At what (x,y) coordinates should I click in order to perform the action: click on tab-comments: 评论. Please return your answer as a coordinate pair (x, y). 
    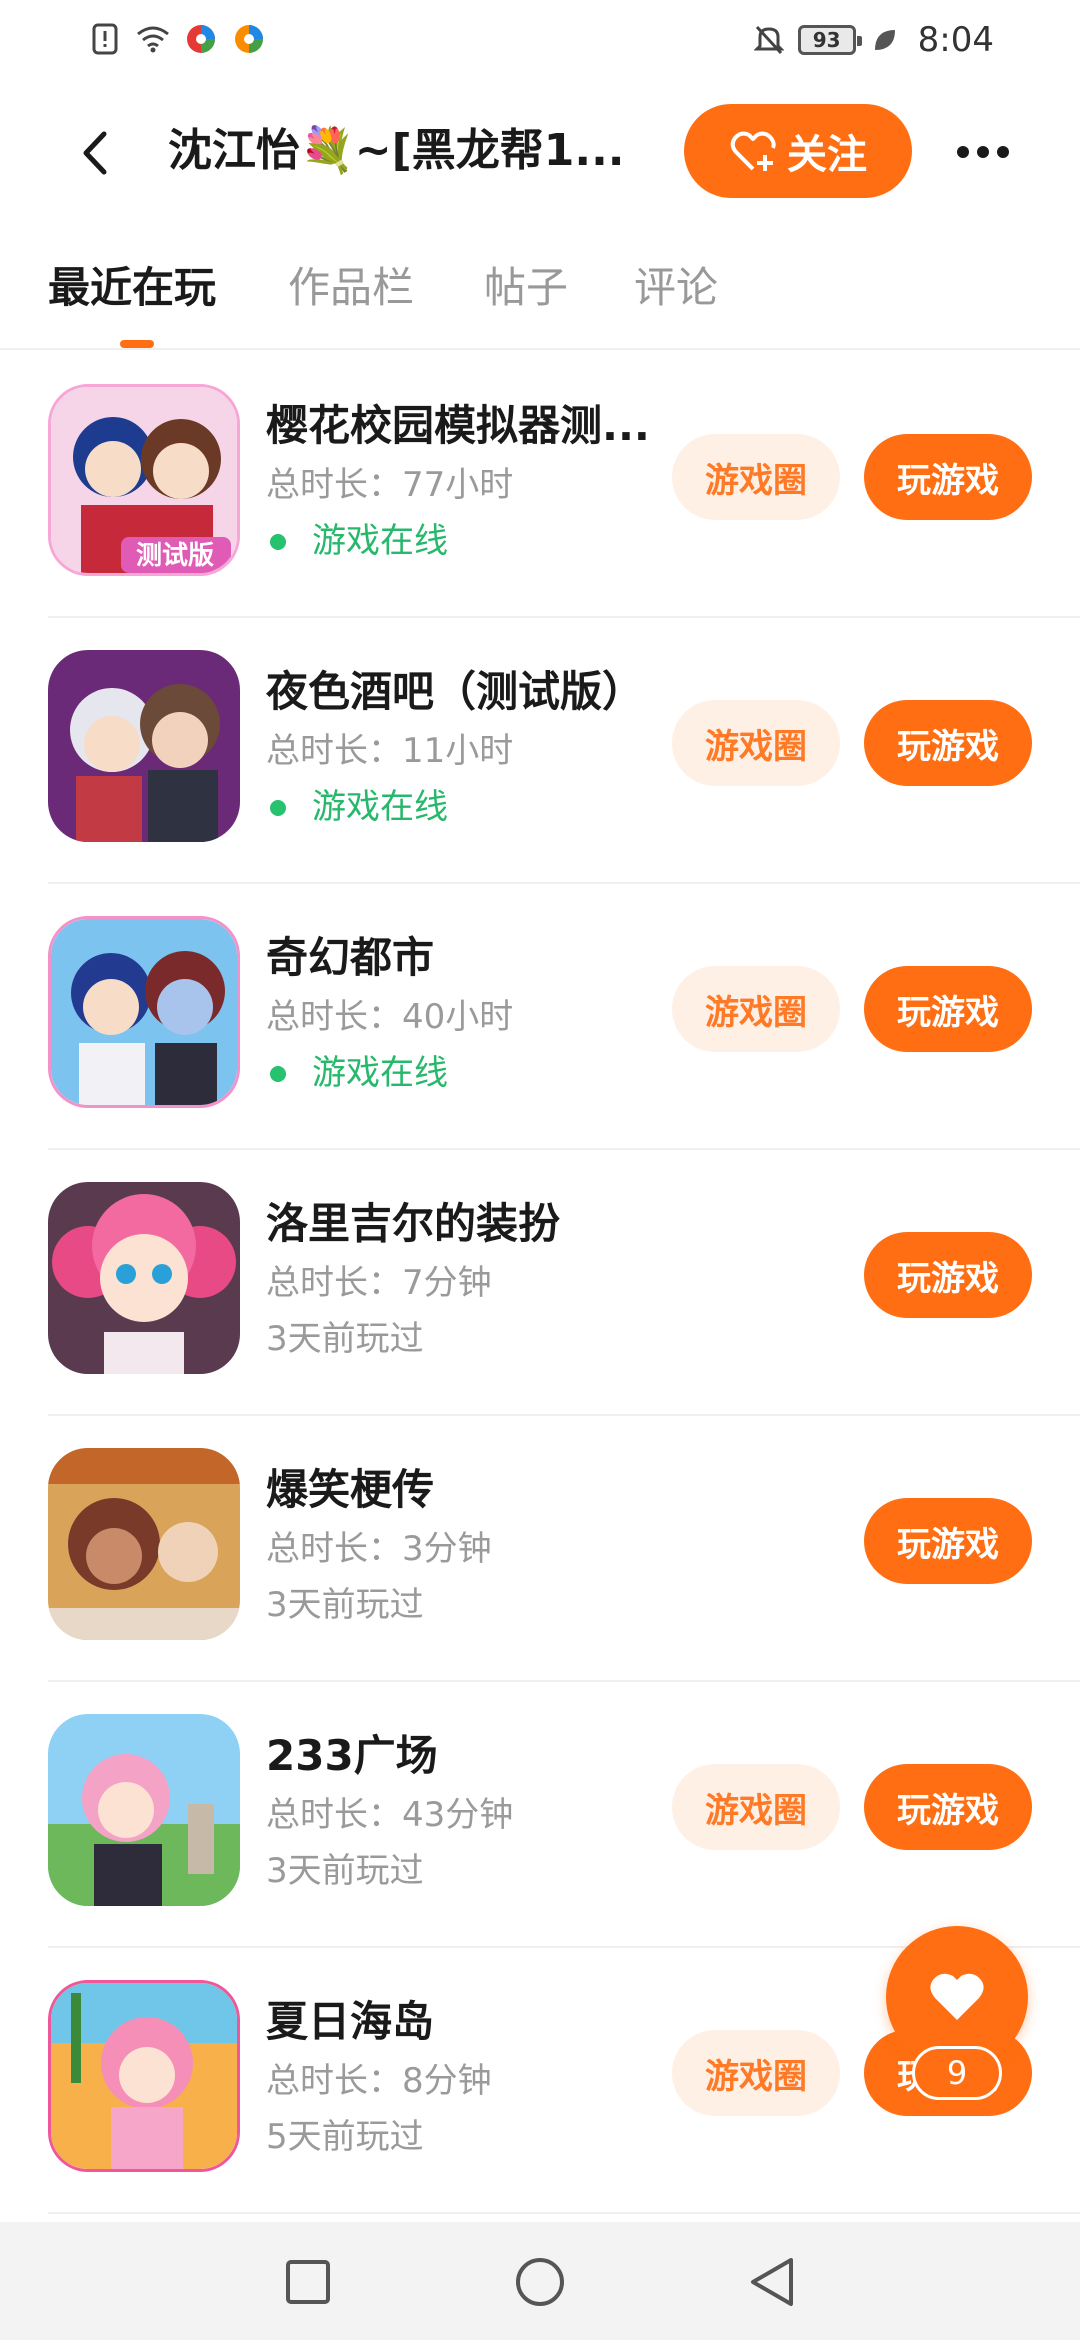
    Looking at the image, I should click on (676, 288).